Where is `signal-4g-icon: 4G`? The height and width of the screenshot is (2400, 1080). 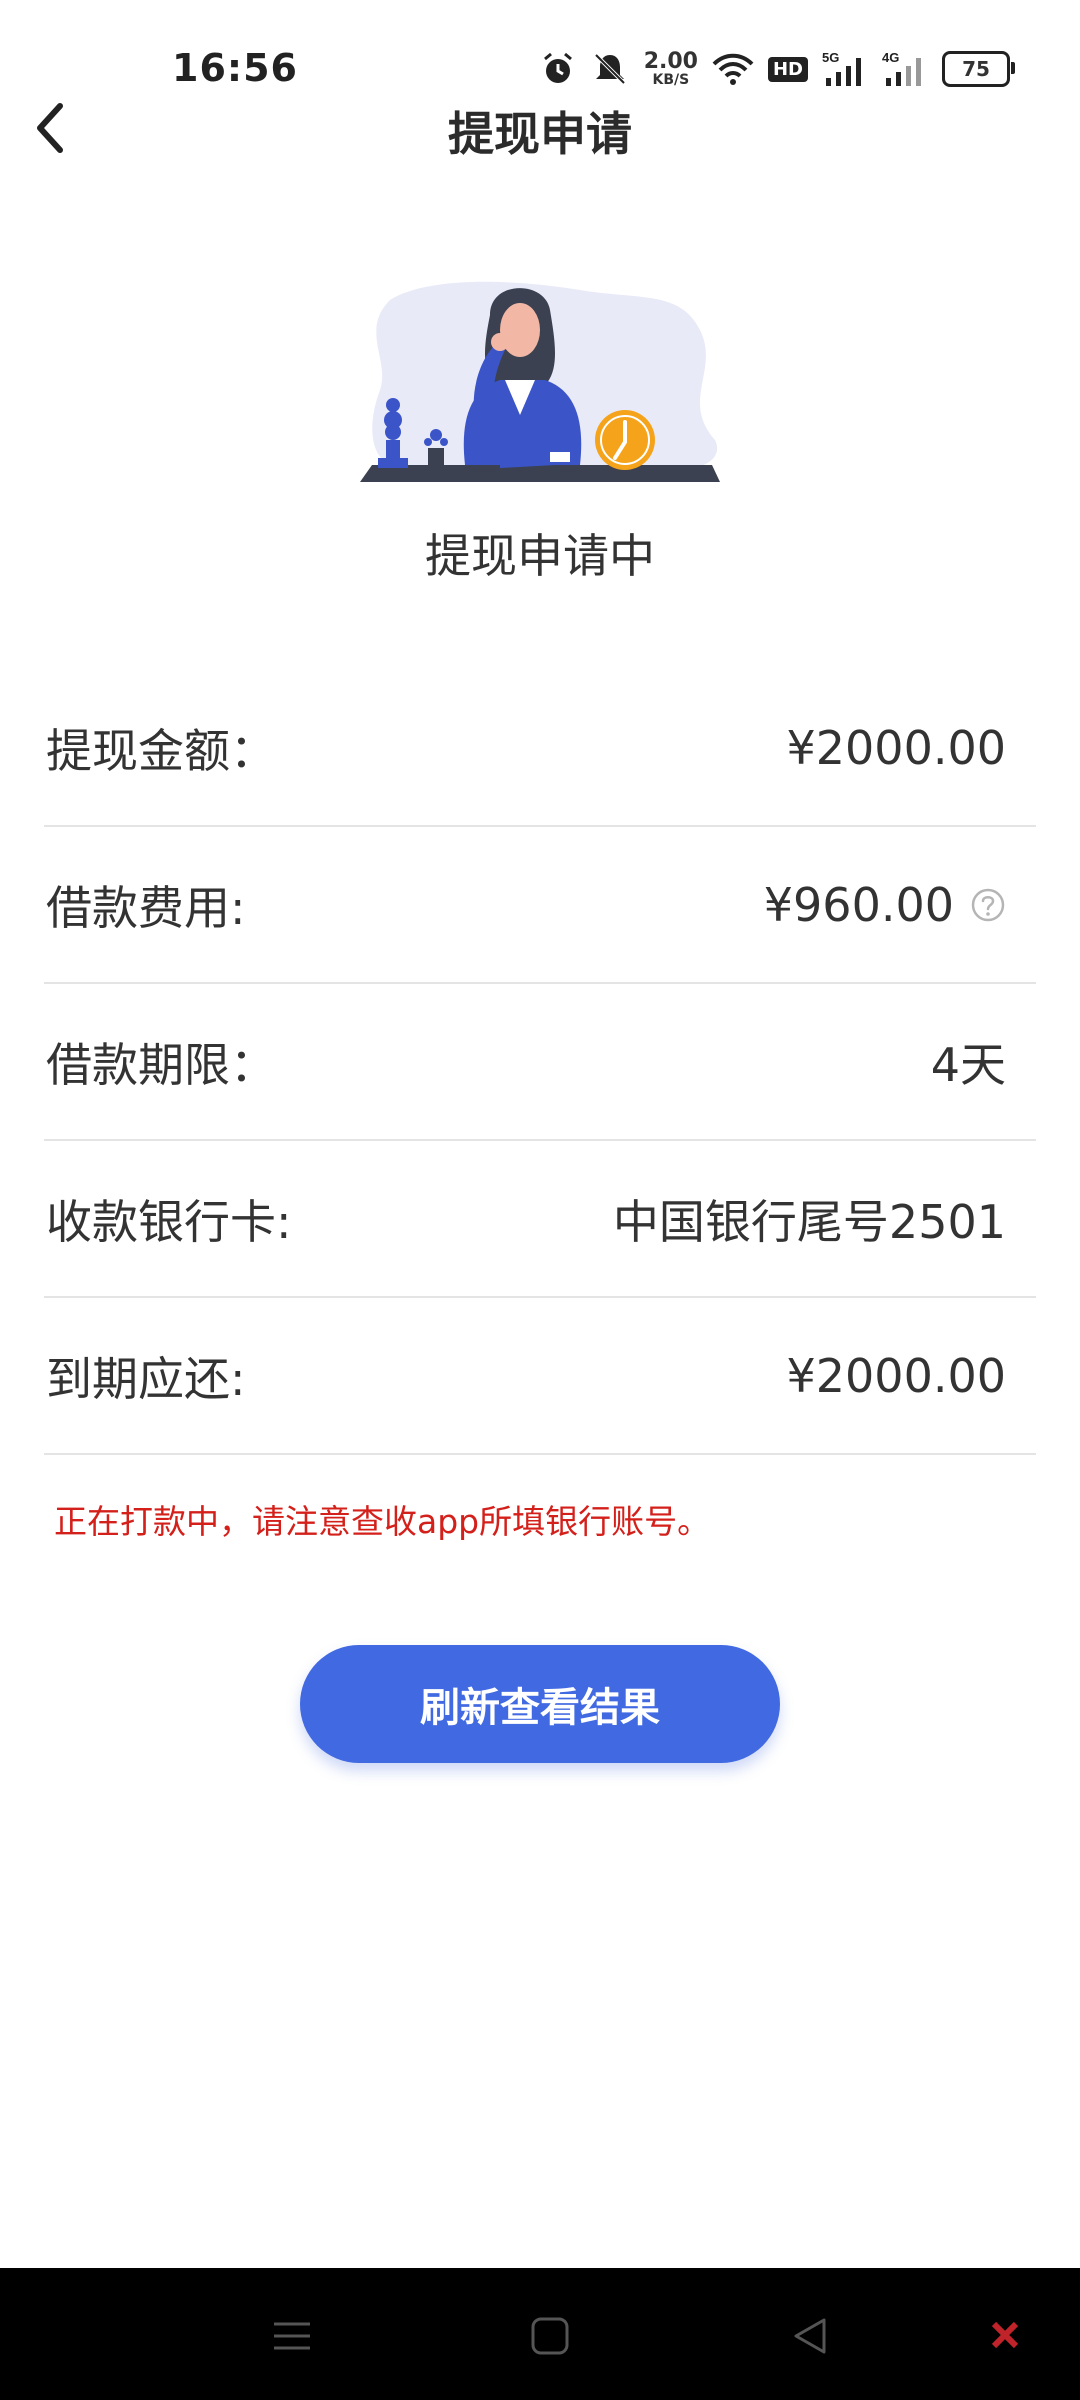 signal-4g-icon: 4G is located at coordinates (905, 69).